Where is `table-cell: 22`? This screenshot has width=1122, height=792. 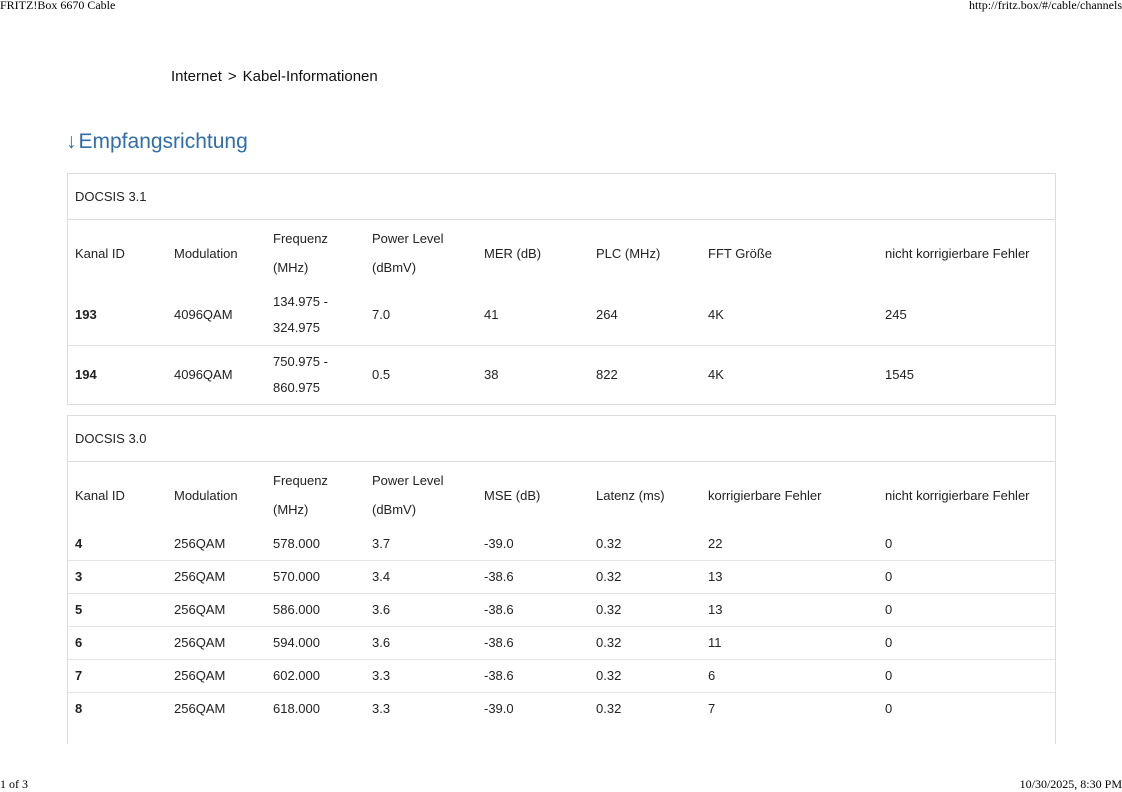
table-cell: 22 is located at coordinates (715, 543).